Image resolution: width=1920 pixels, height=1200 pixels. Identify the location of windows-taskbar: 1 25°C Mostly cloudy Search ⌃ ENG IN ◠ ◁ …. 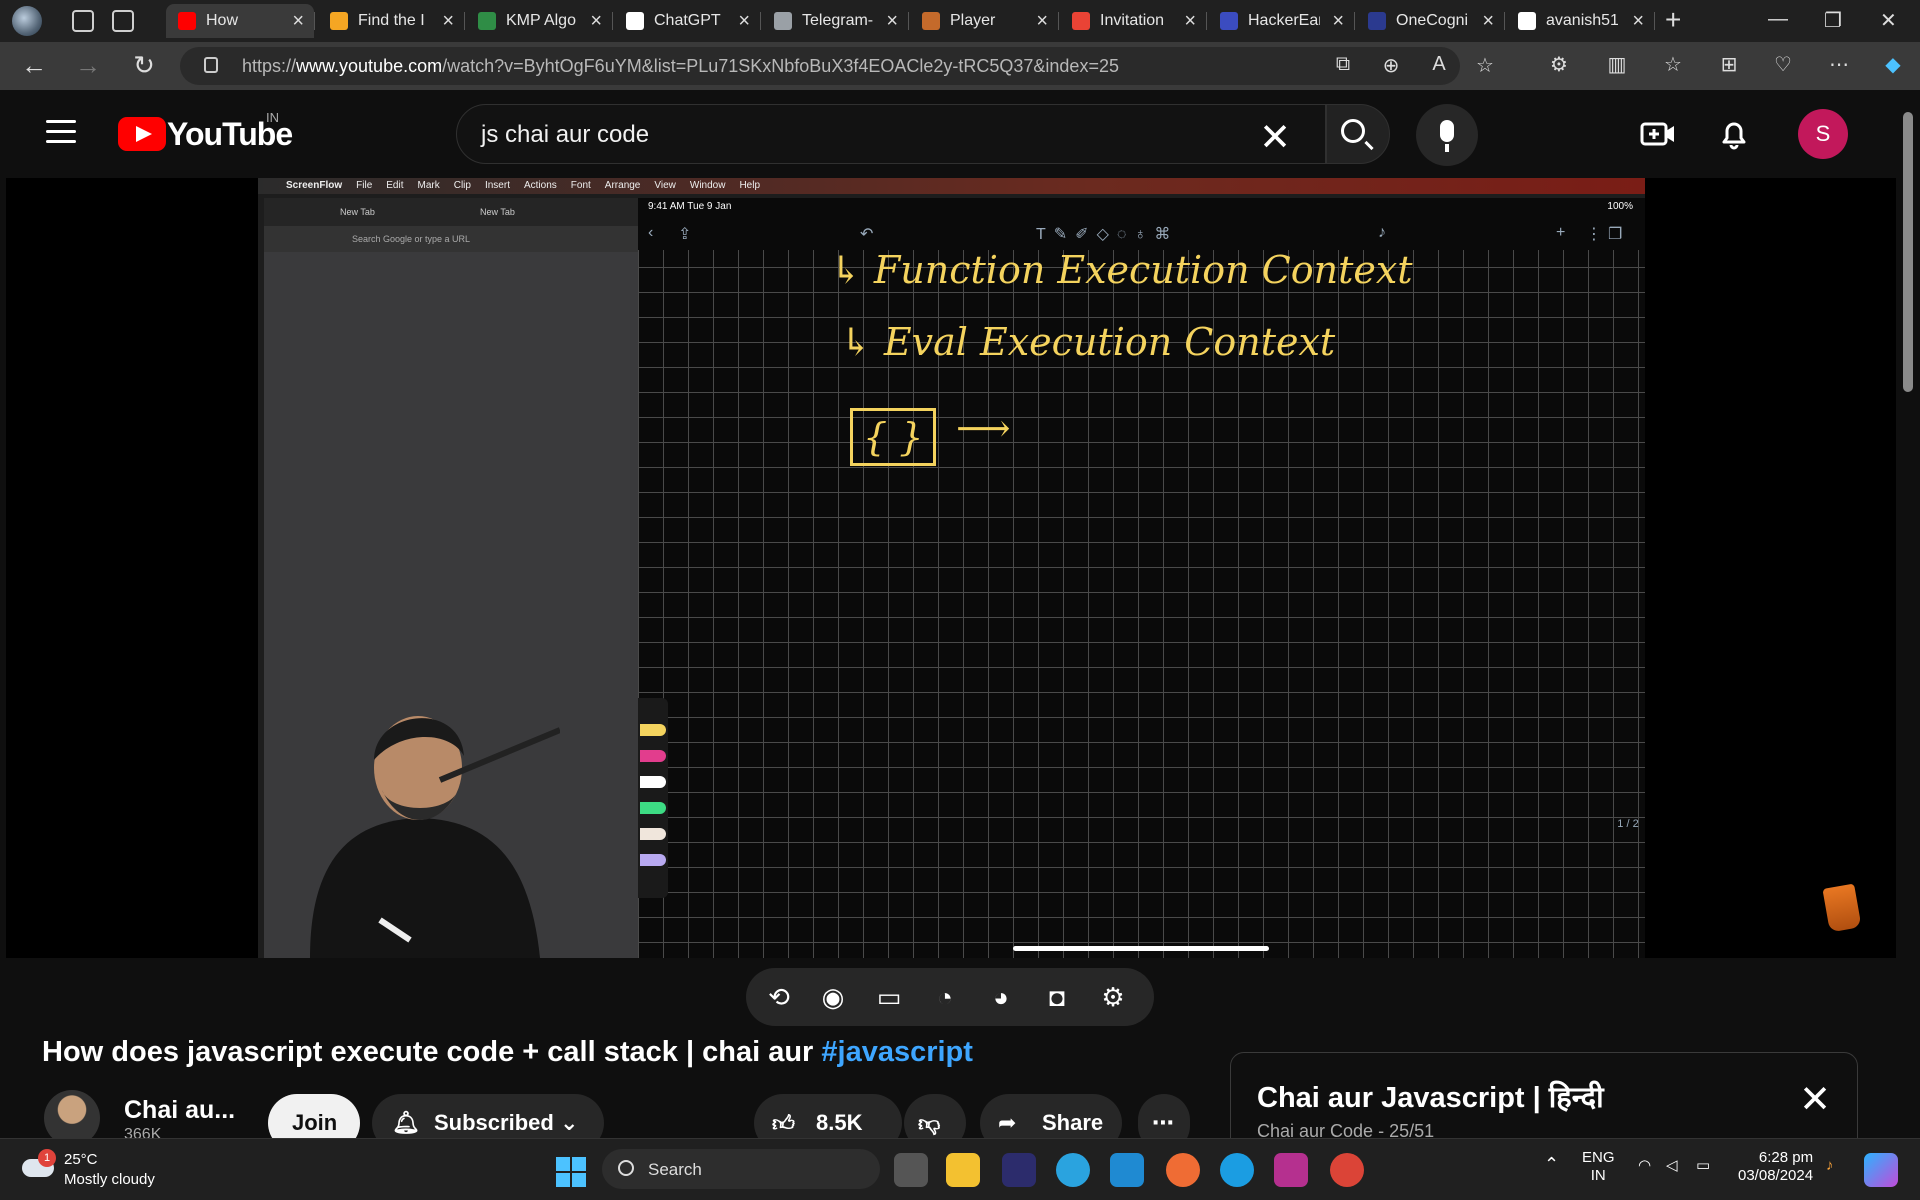
(960, 1169).